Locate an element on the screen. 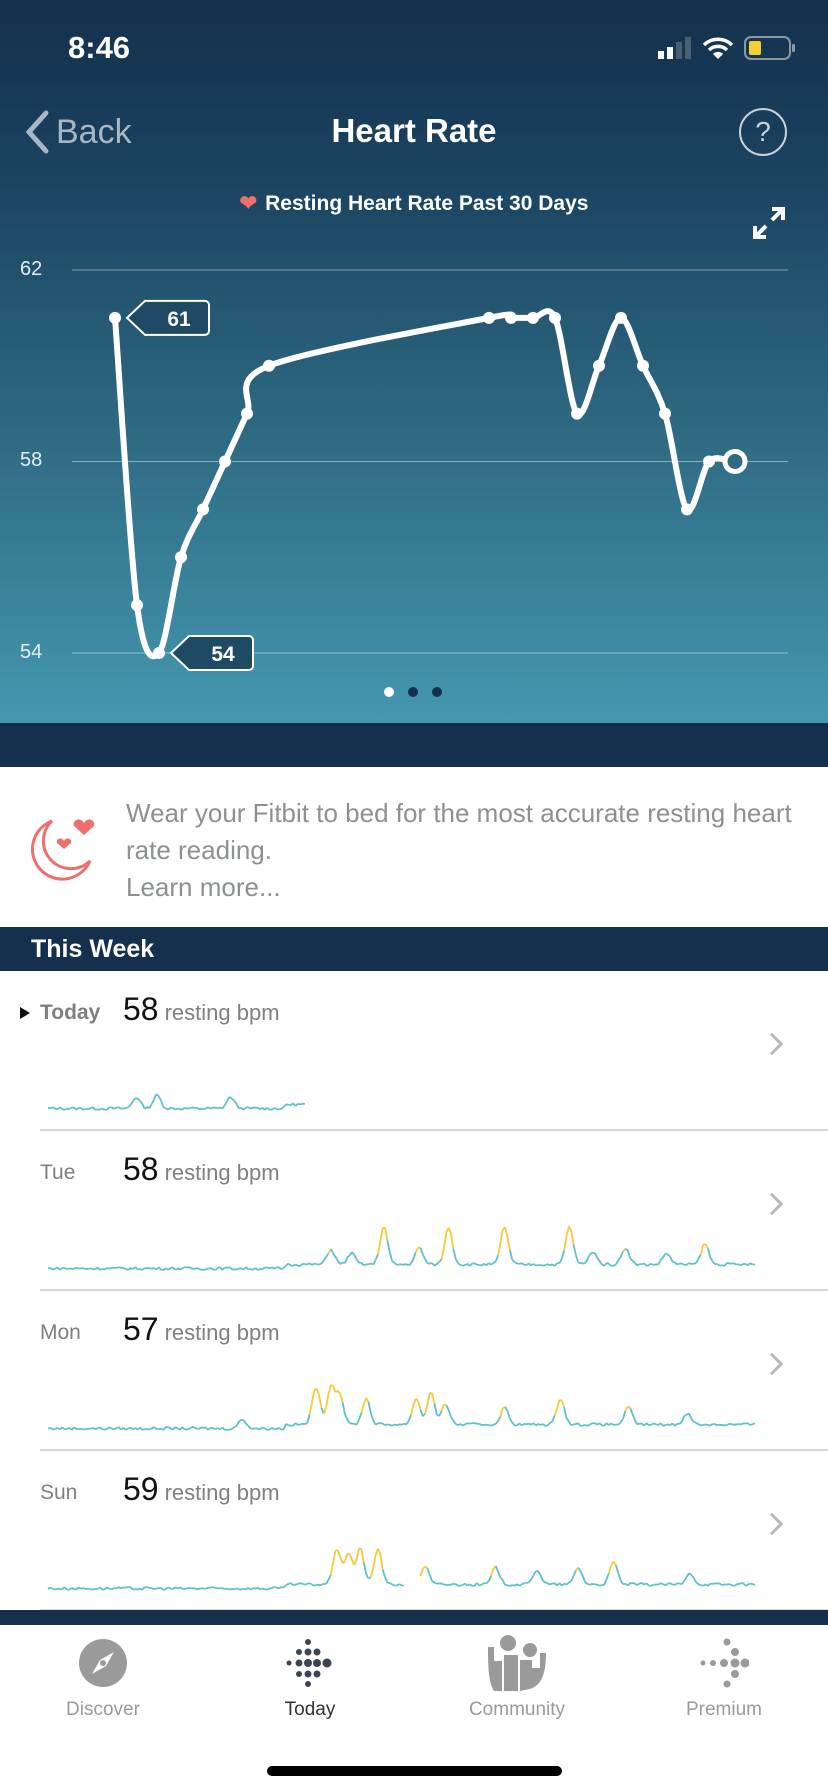 This screenshot has height=1792, width=828. page-indicator is located at coordinates (413, 692).